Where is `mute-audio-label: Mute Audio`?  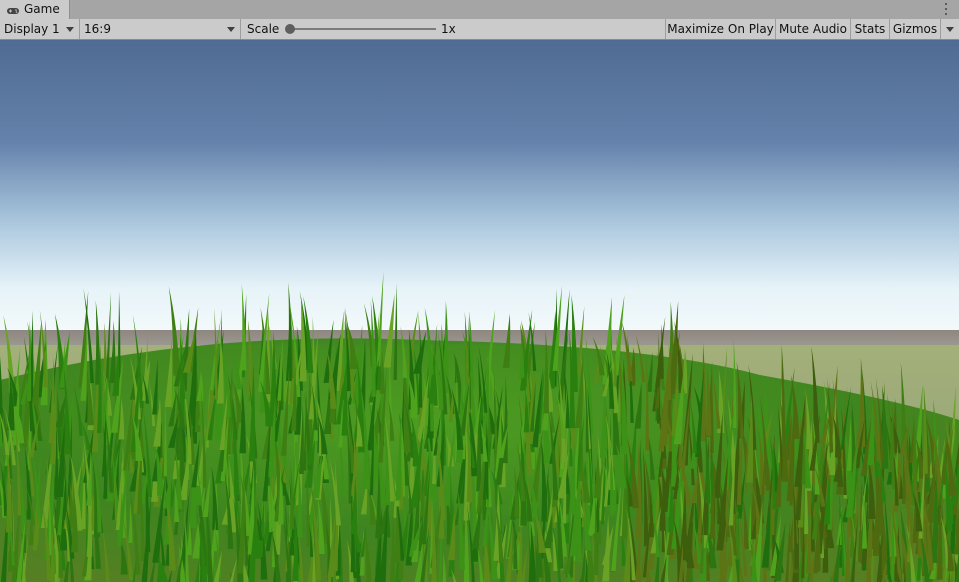 mute-audio-label: Mute Audio is located at coordinates (813, 29).